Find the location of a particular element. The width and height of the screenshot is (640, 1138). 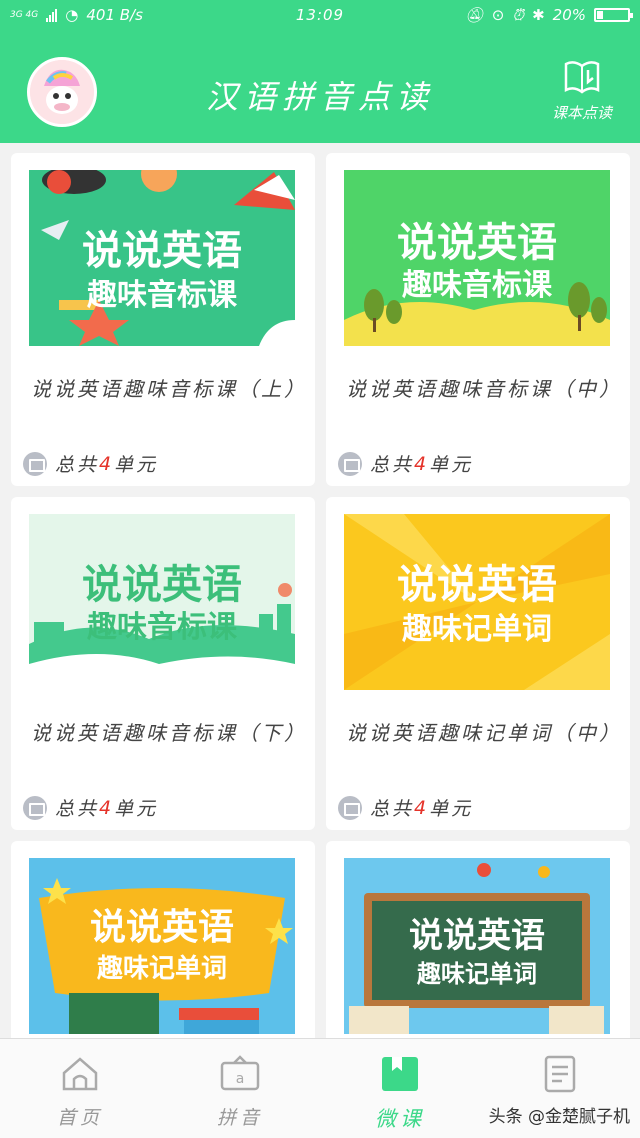

tab-micro-lesson: 微课 is located at coordinates (400, 1088).